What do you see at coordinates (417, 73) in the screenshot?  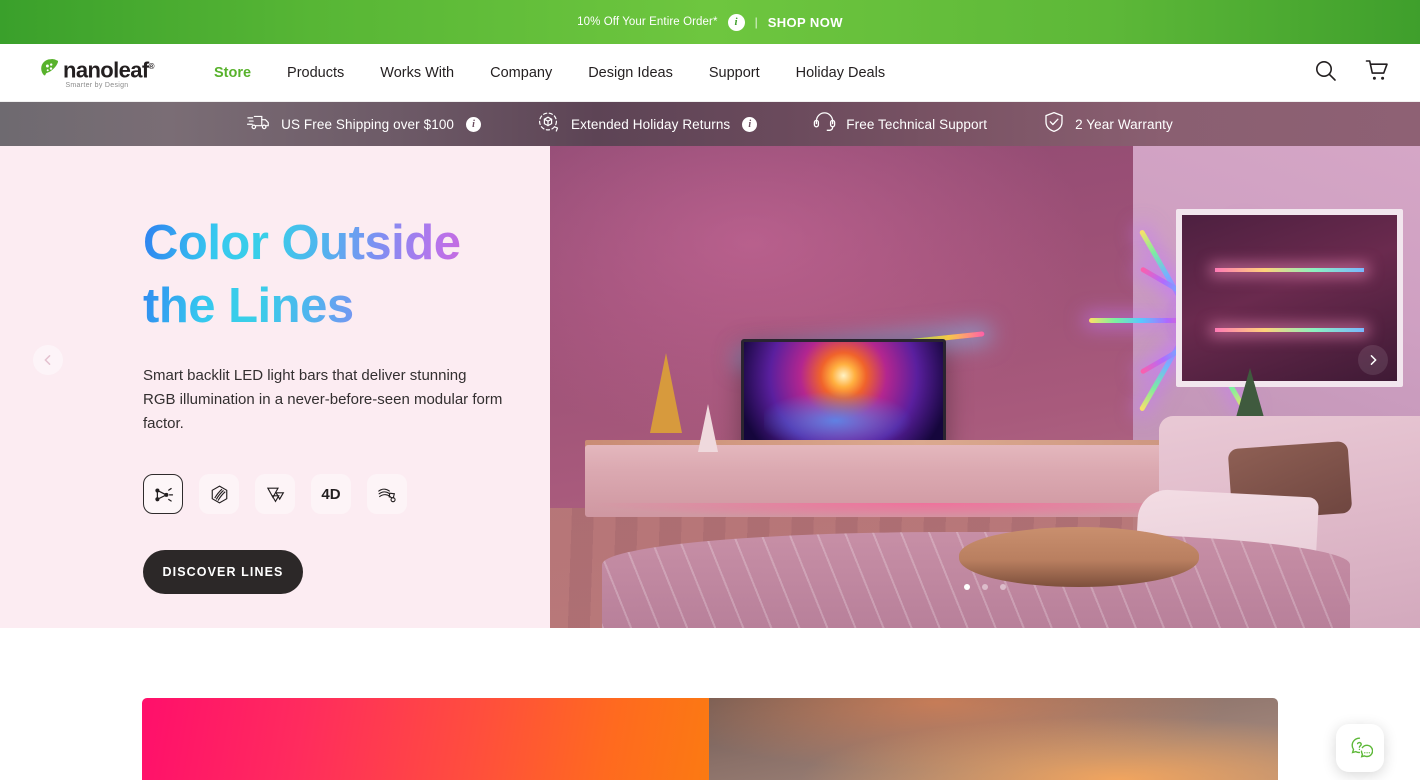 I see `nav-item-works-with: Works With` at bounding box center [417, 73].